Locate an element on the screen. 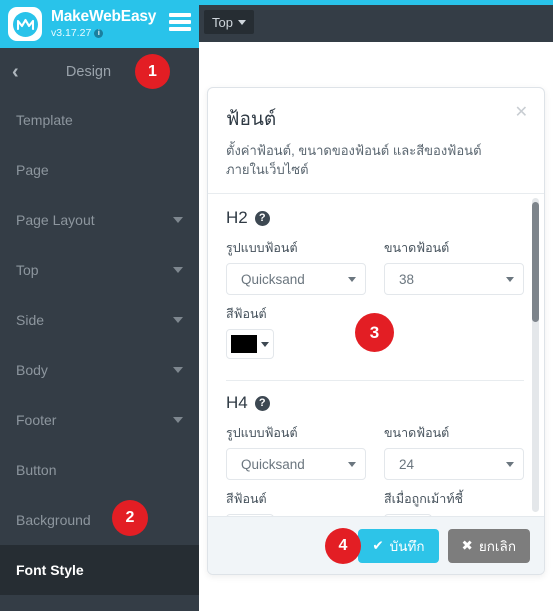 This screenshot has height=611, width=553. hamburger-menu-icon is located at coordinates (180, 22).